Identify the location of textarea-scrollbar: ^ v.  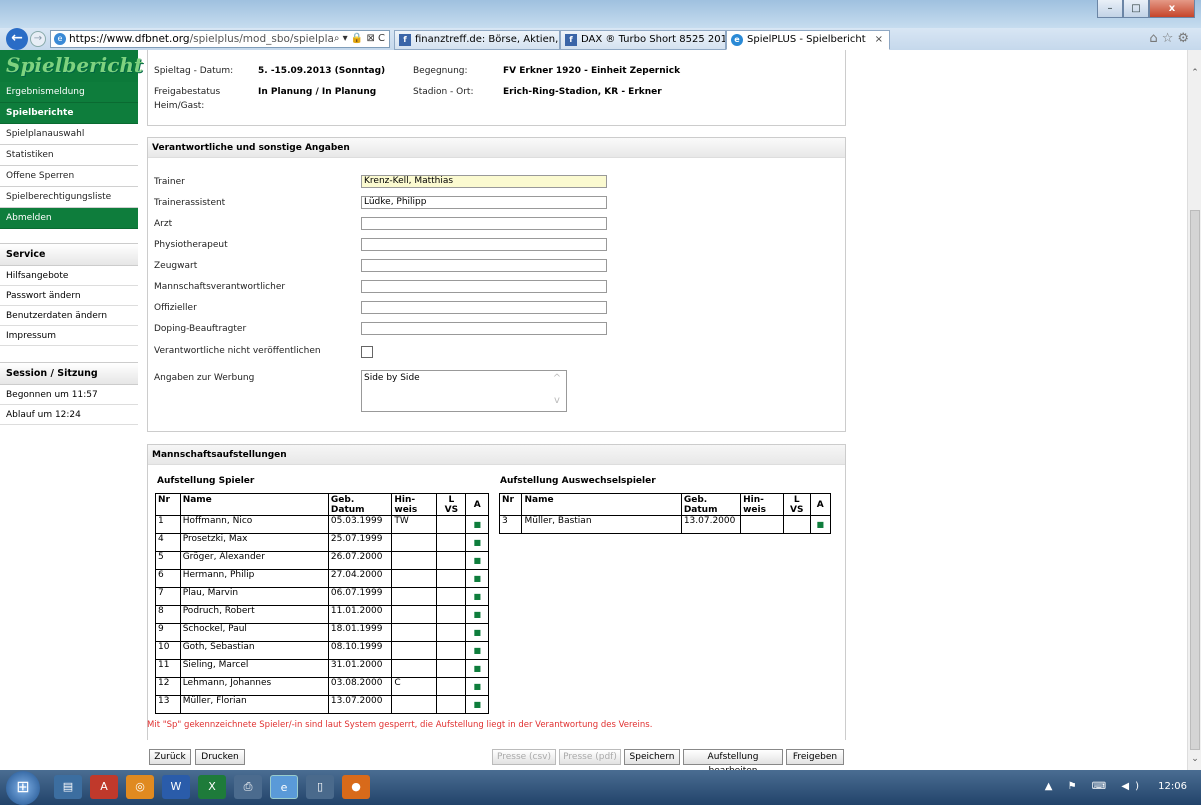
(557, 391).